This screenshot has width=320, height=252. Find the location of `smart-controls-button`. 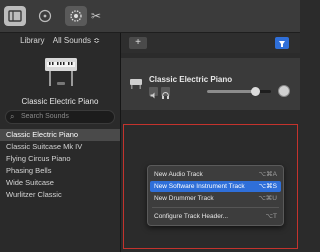

smart-controls-button is located at coordinates (76, 16).